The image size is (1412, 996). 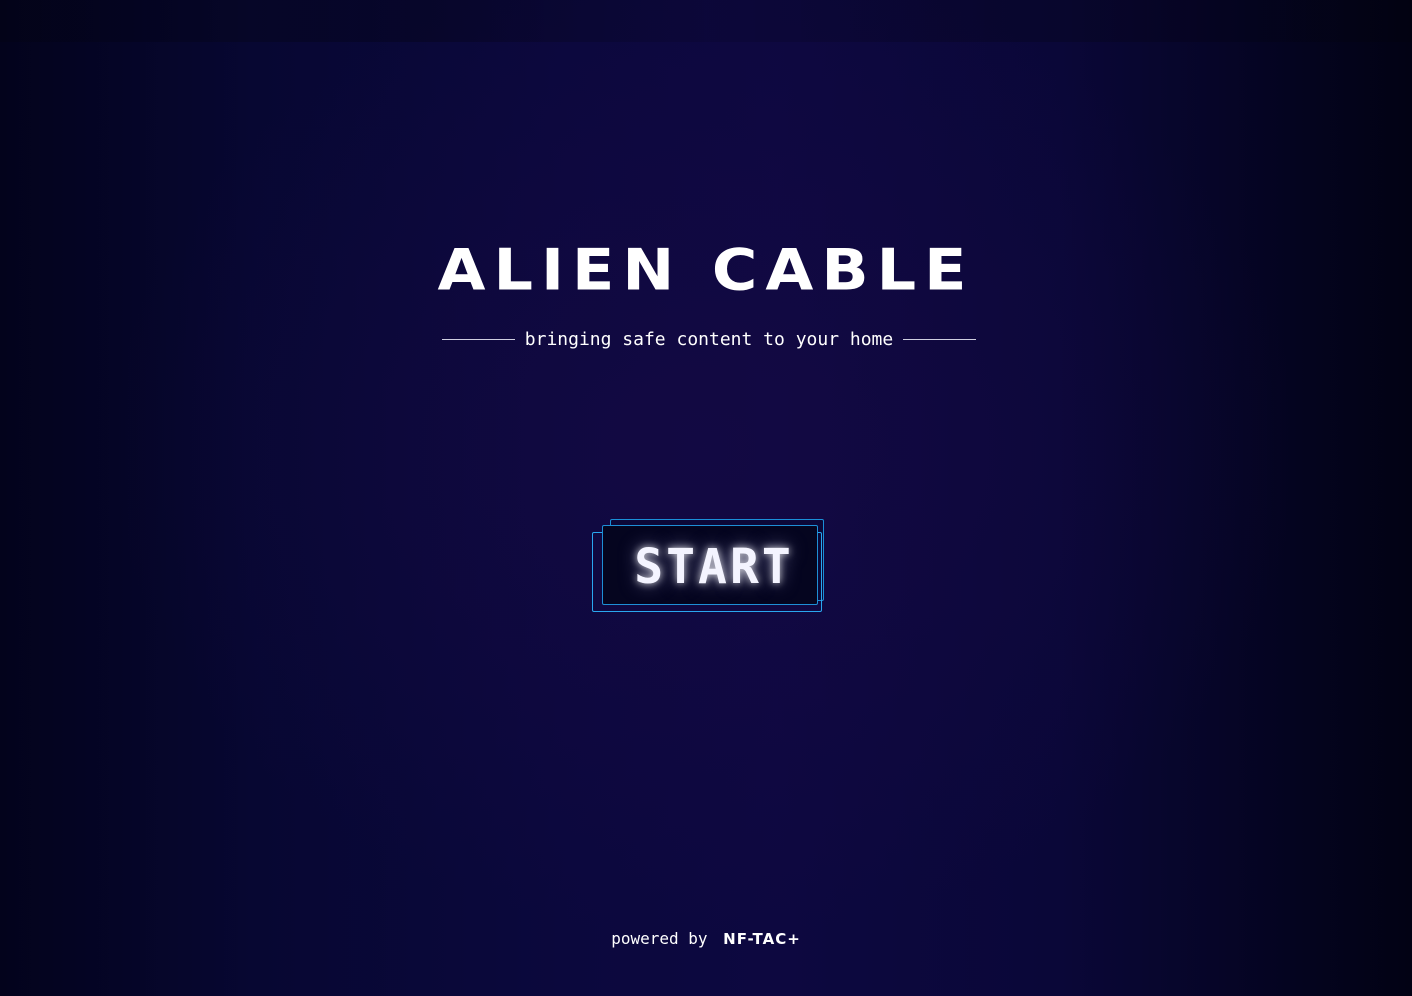 I want to click on start-button-label: START, so click(x=714, y=567).